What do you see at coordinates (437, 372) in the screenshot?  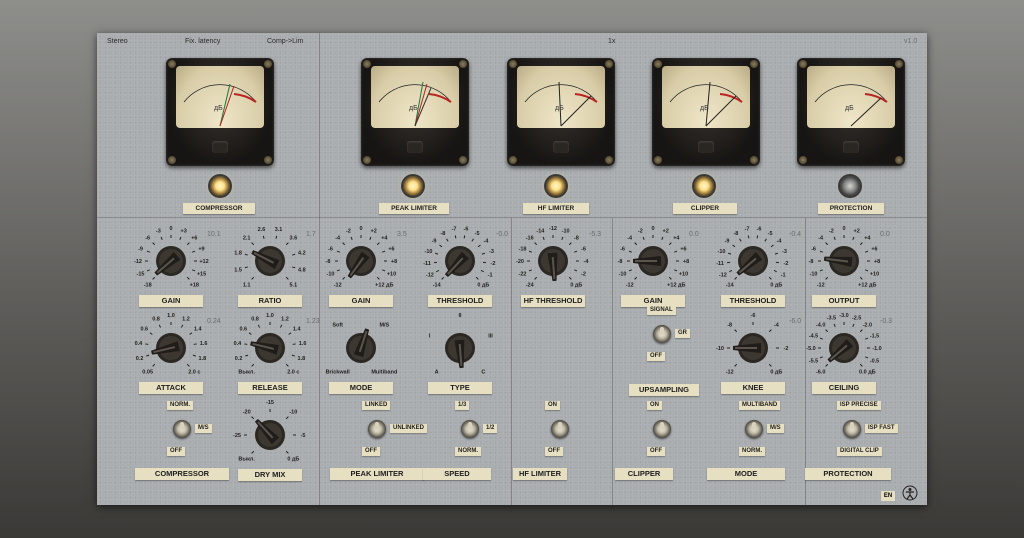 I see `knob-tick-label: A` at bounding box center [437, 372].